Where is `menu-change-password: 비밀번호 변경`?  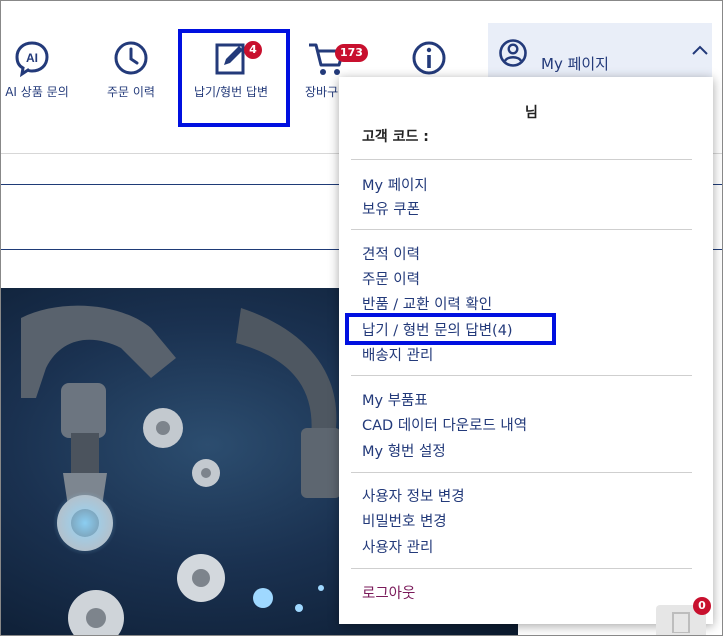
menu-change-password: 비밀번호 변경 is located at coordinates (404, 520).